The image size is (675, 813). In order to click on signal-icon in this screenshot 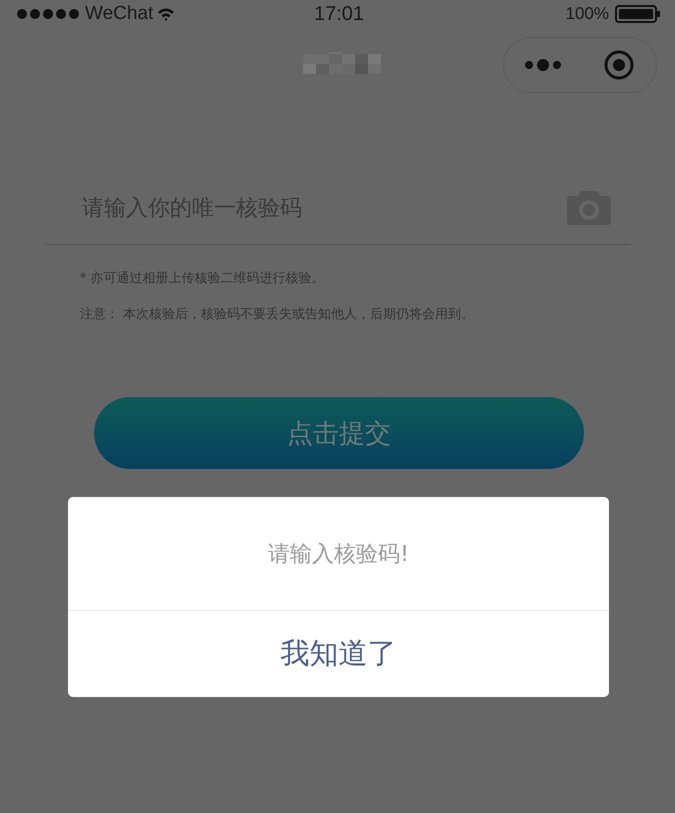, I will do `click(49, 14)`.